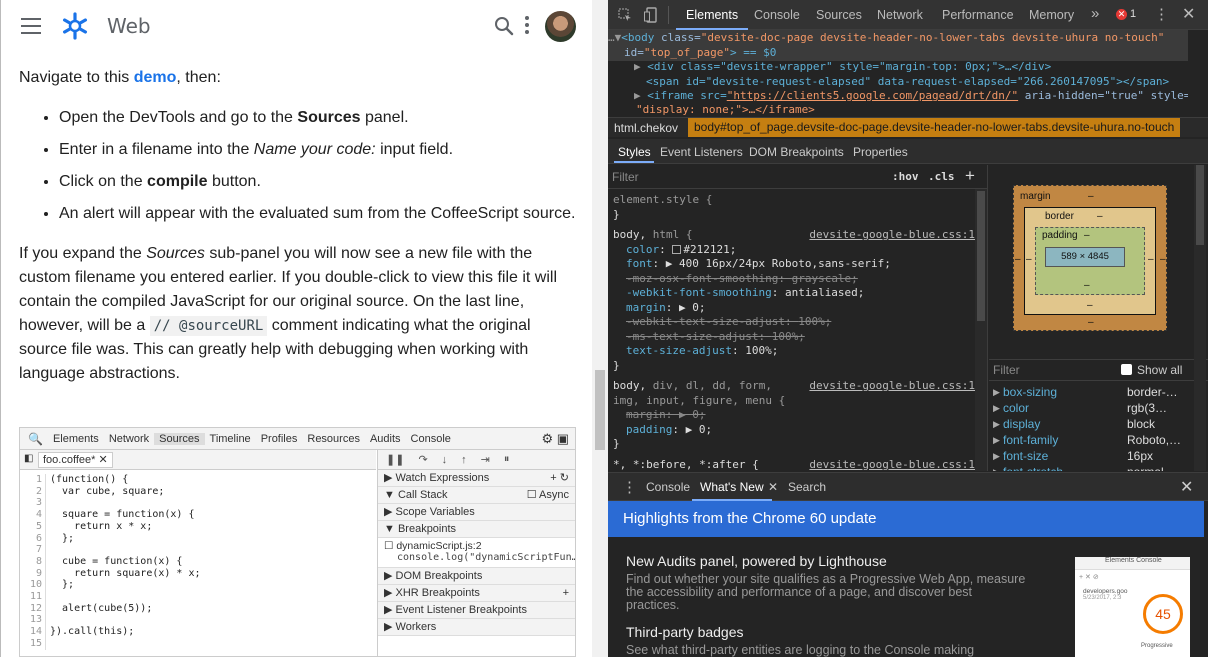  Describe the element at coordinates (35, 438) in the screenshot. I see `search-icon: 🔍` at that location.